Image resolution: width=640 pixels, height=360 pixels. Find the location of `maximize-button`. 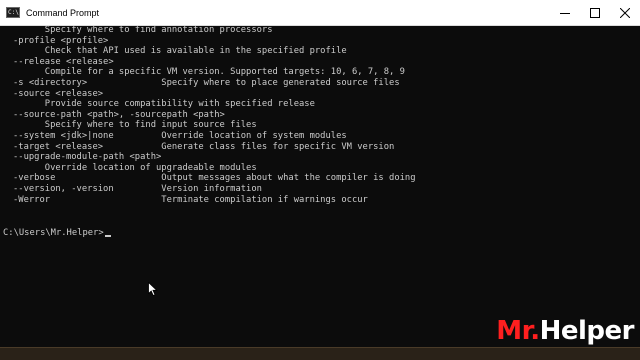

maximize-button is located at coordinates (595, 13).